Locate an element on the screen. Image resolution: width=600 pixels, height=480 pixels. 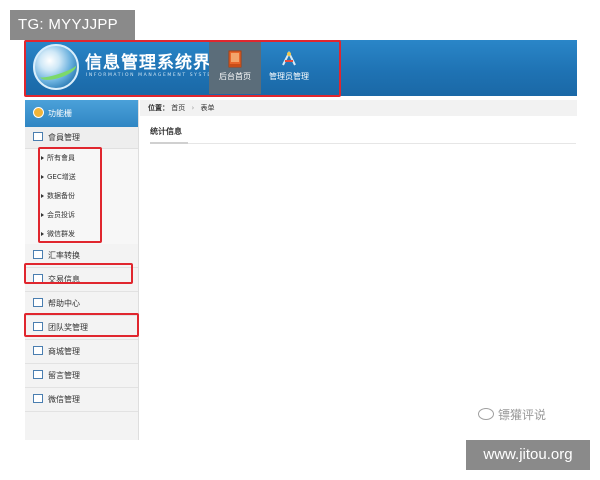
book-icon is located at coordinates (235, 59).